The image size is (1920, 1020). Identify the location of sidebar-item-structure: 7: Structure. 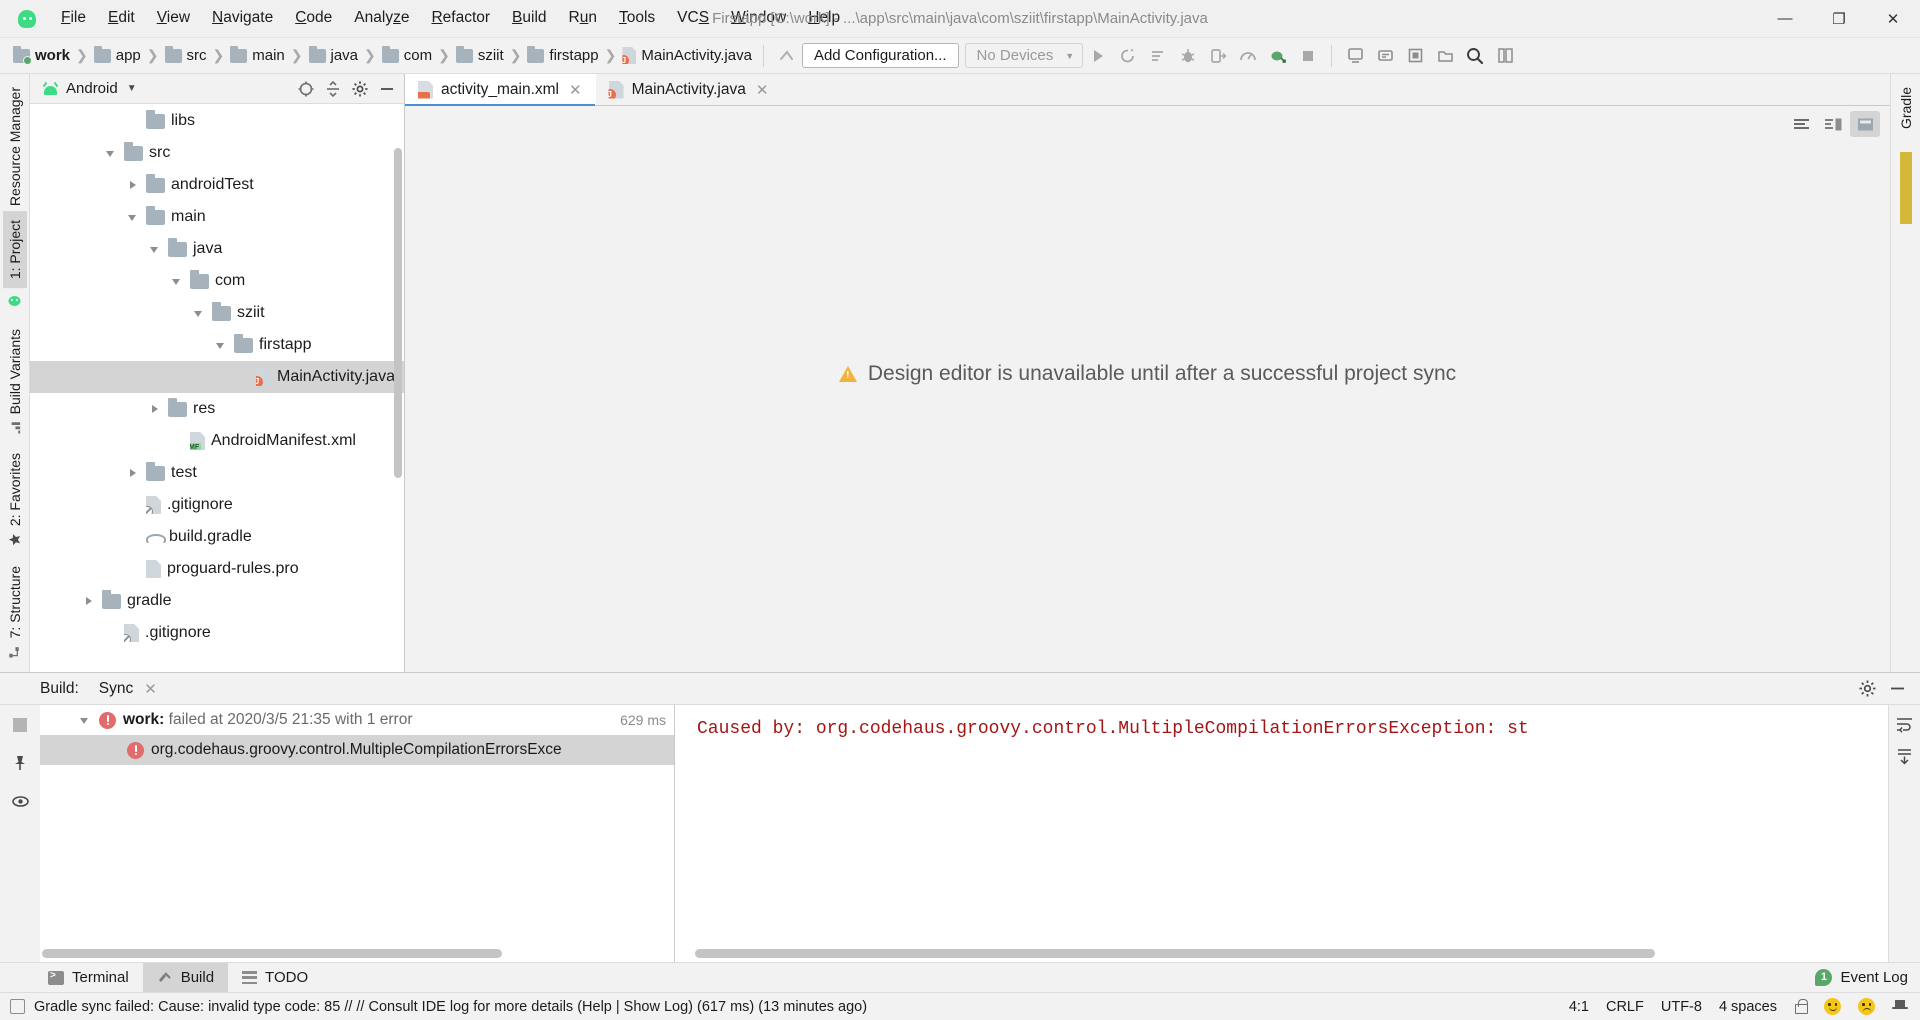
(15, 612).